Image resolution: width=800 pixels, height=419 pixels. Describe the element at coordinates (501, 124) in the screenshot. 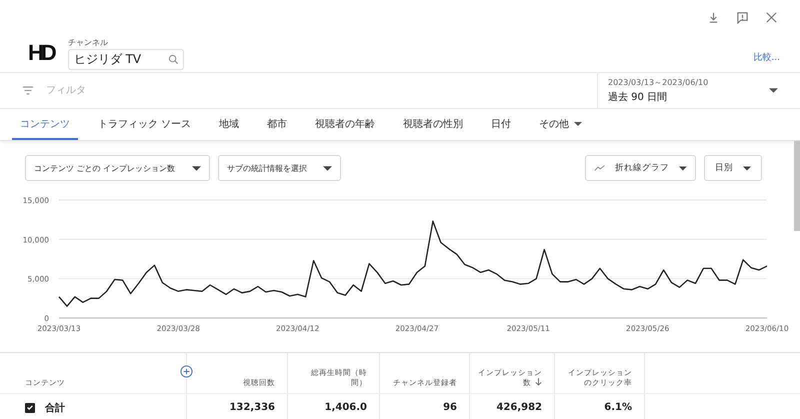

I see `tab: 日付` at that location.